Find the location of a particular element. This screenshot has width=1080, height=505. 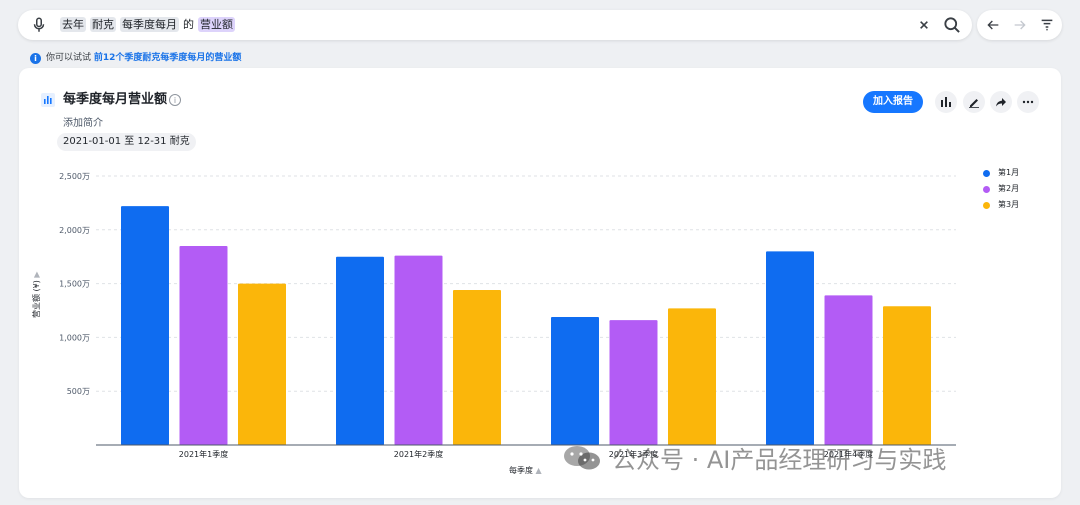

forward-arrow-icon is located at coordinates (1020, 25).